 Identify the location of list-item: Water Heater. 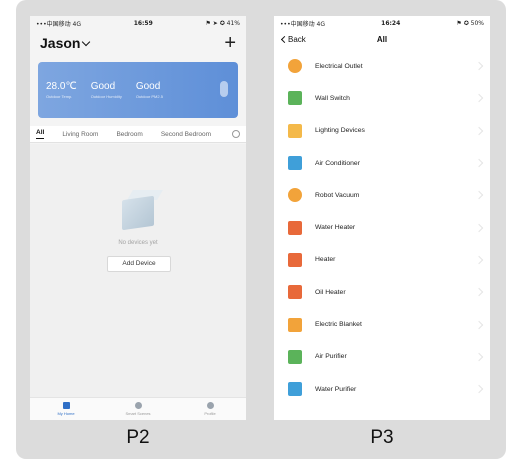
(382, 227).